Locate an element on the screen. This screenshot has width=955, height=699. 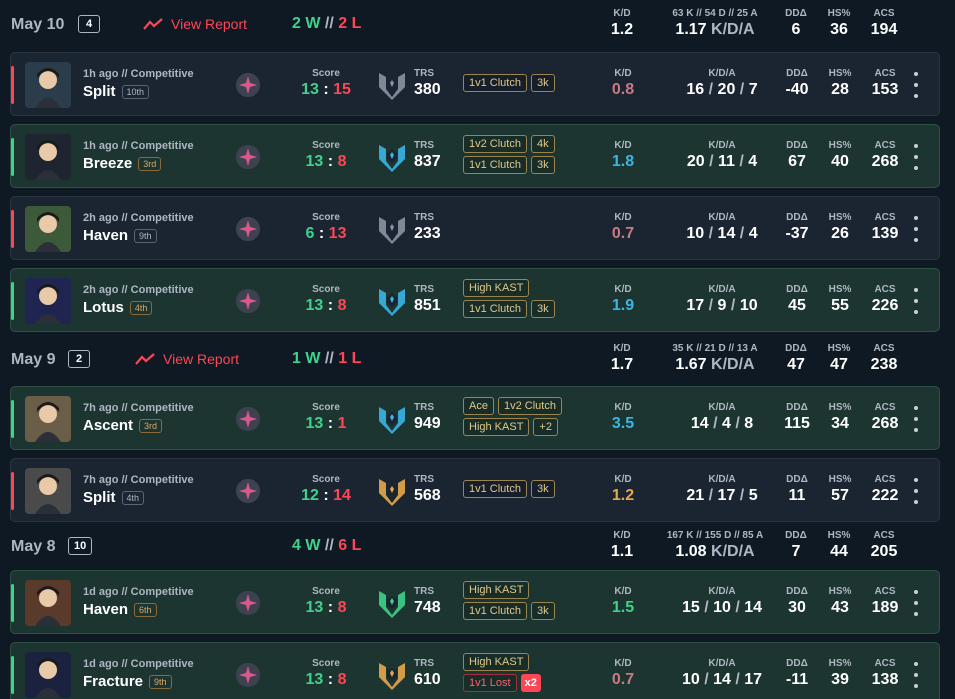
day-dd: DDΔ 7 is located at coordinates (796, 545).